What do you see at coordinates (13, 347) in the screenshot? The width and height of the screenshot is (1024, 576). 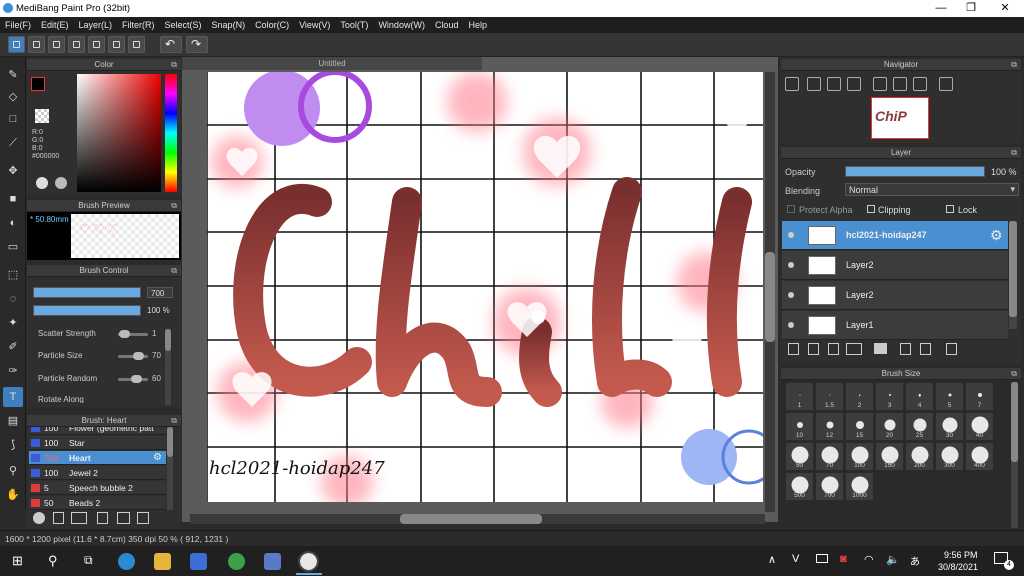 I see `select-pen-tool-icon: ✐` at bounding box center [13, 347].